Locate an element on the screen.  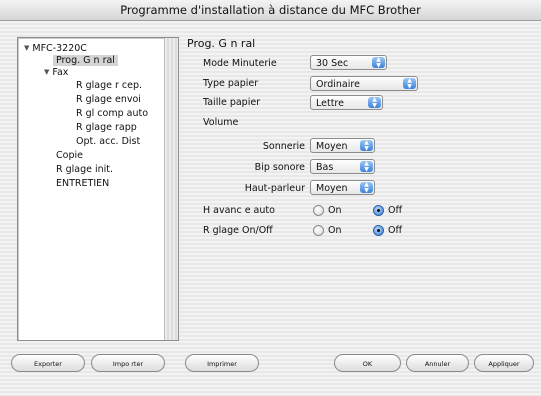
reglage-onoff-label: R glage On/Off is located at coordinates (238, 230).